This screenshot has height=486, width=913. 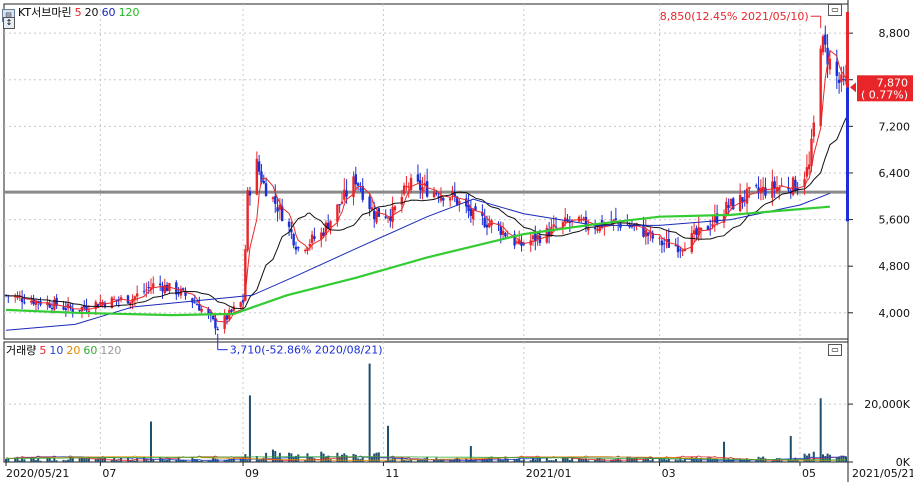 I want to click on high-annotation-label: 8,850(12.45% 2021/05/10), so click(x=734, y=16).